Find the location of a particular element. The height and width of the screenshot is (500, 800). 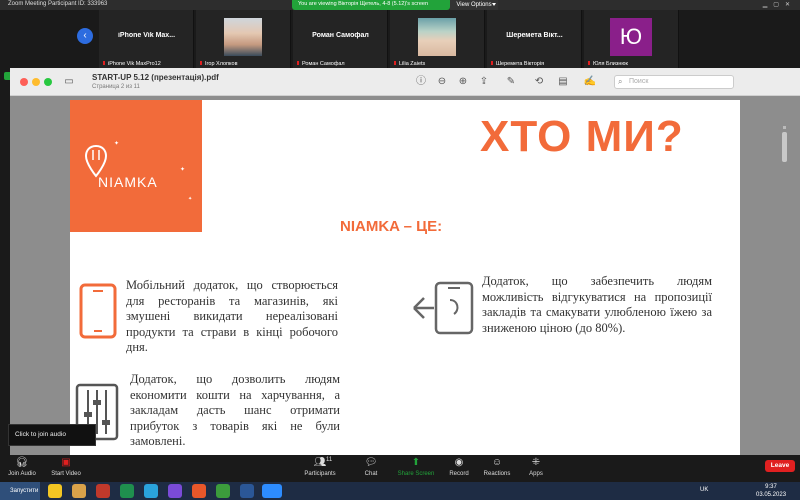

view-options-label: View Options is located at coordinates (474, 5).